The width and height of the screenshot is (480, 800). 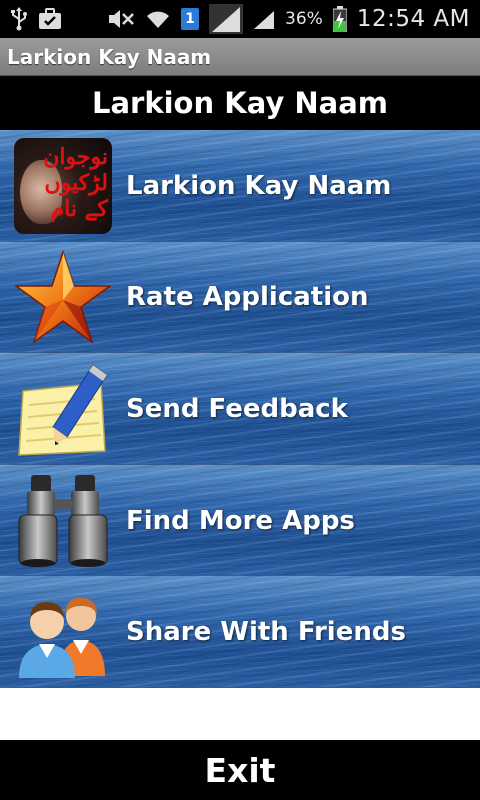 I want to click on page-header: Larkion Kay Naam, so click(x=240, y=103).